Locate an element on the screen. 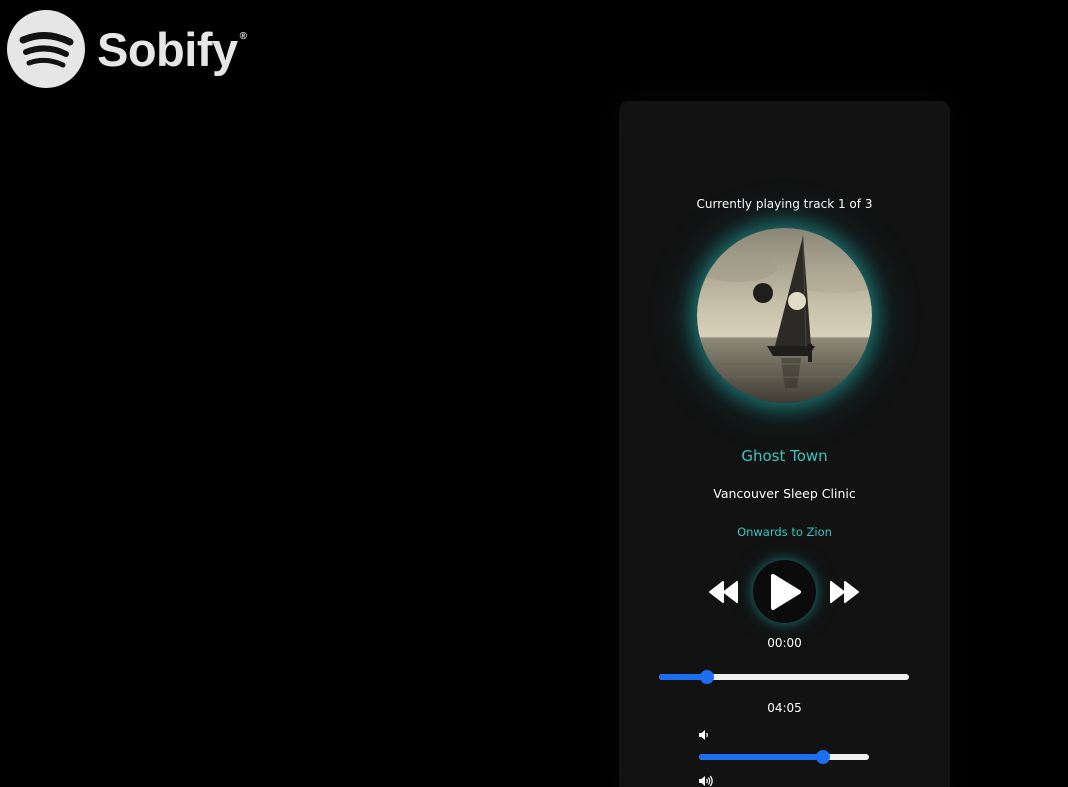 Image resolution: width=1068 pixels, height=787 pixels. progress-thumb is located at coordinates (706, 677).